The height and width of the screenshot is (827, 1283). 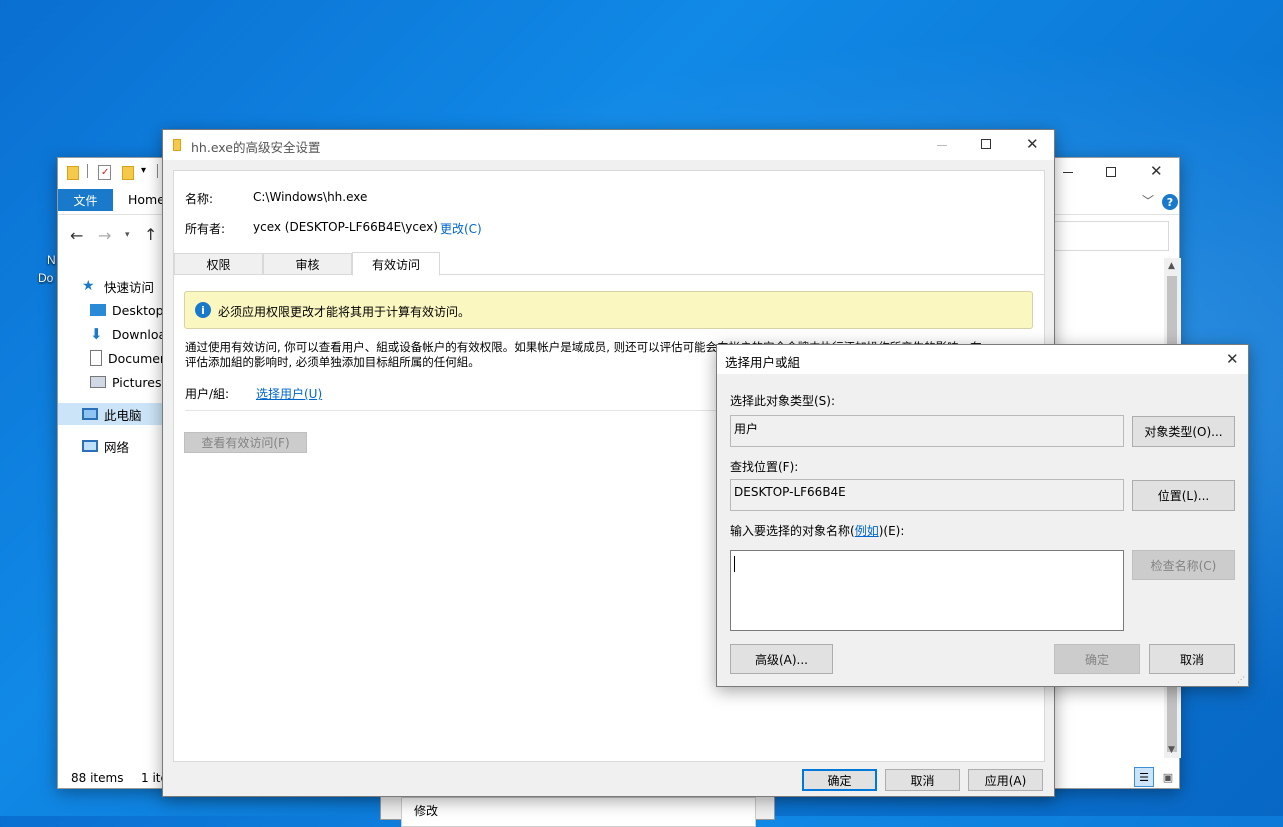 What do you see at coordinates (839, 780) in the screenshot?
I see `ok-button: 确定` at bounding box center [839, 780].